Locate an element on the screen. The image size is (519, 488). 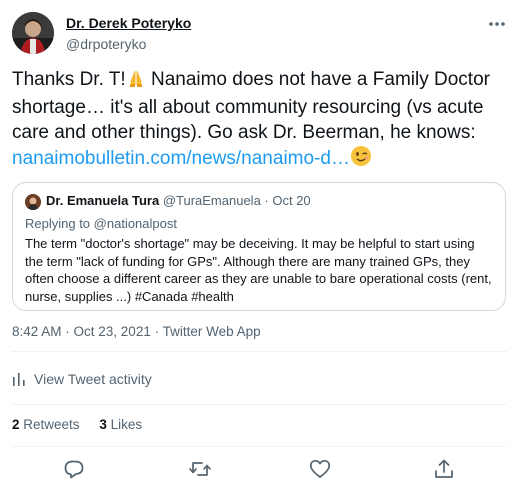
retweets-label: Retweets is located at coordinates (51, 424).